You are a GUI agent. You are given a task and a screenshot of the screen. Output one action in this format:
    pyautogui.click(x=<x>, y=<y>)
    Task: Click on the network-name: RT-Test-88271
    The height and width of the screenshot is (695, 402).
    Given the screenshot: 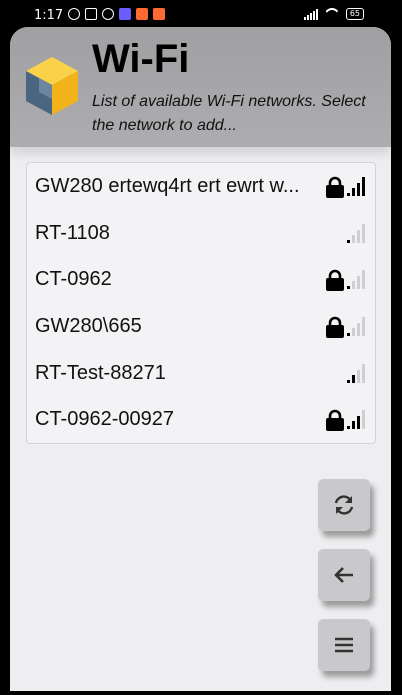 What is the action you would take?
    pyautogui.click(x=100, y=372)
    